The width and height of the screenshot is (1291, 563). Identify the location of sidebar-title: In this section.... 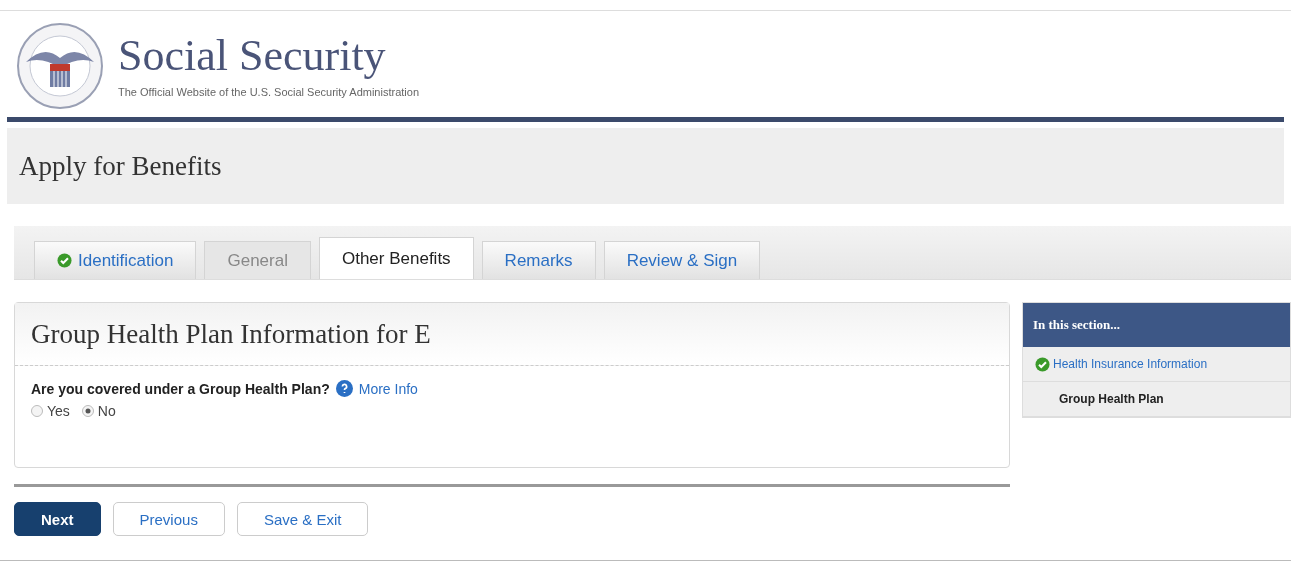
(1077, 325).